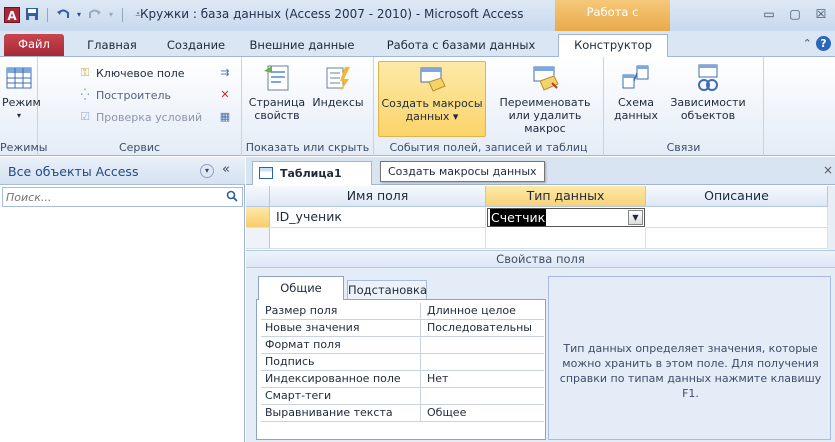  Describe the element at coordinates (342, 413) in the screenshot. I see `property-name: Выравнивание текста` at that location.